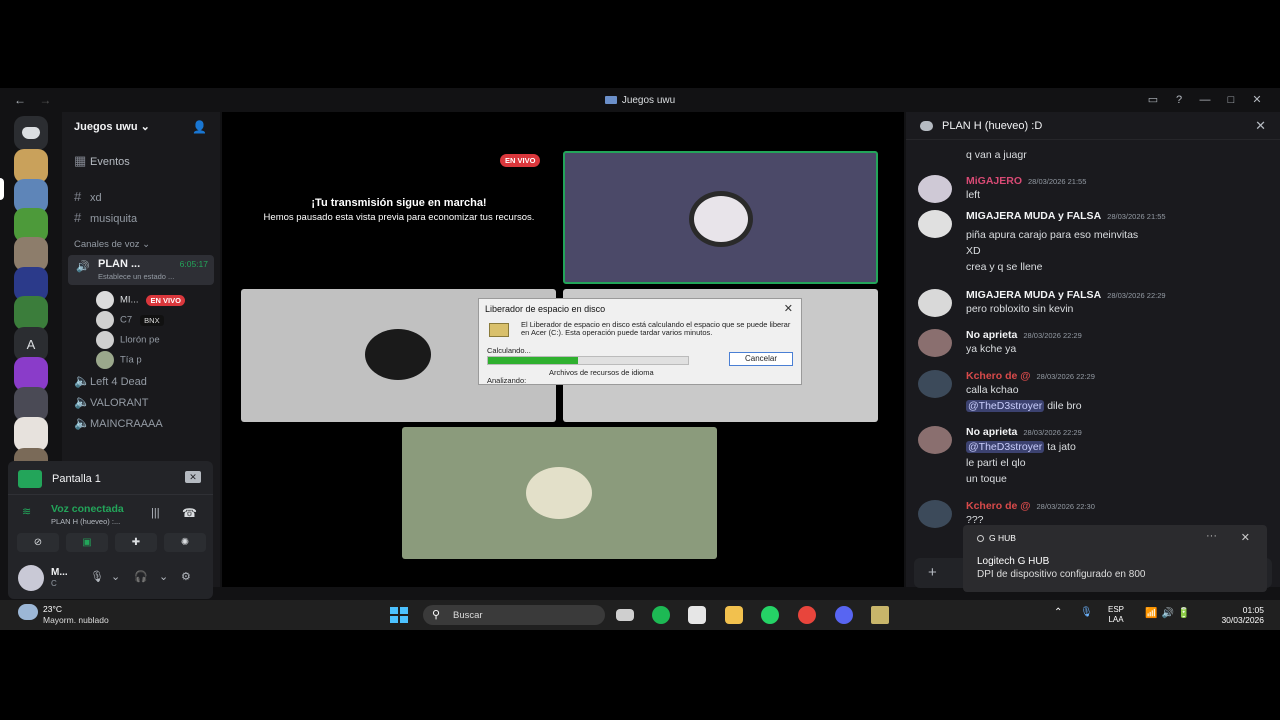 The width and height of the screenshot is (1280, 720). I want to click on voice-channel-maincraaaa: 🔈MAINCRAAAA, so click(118, 423).